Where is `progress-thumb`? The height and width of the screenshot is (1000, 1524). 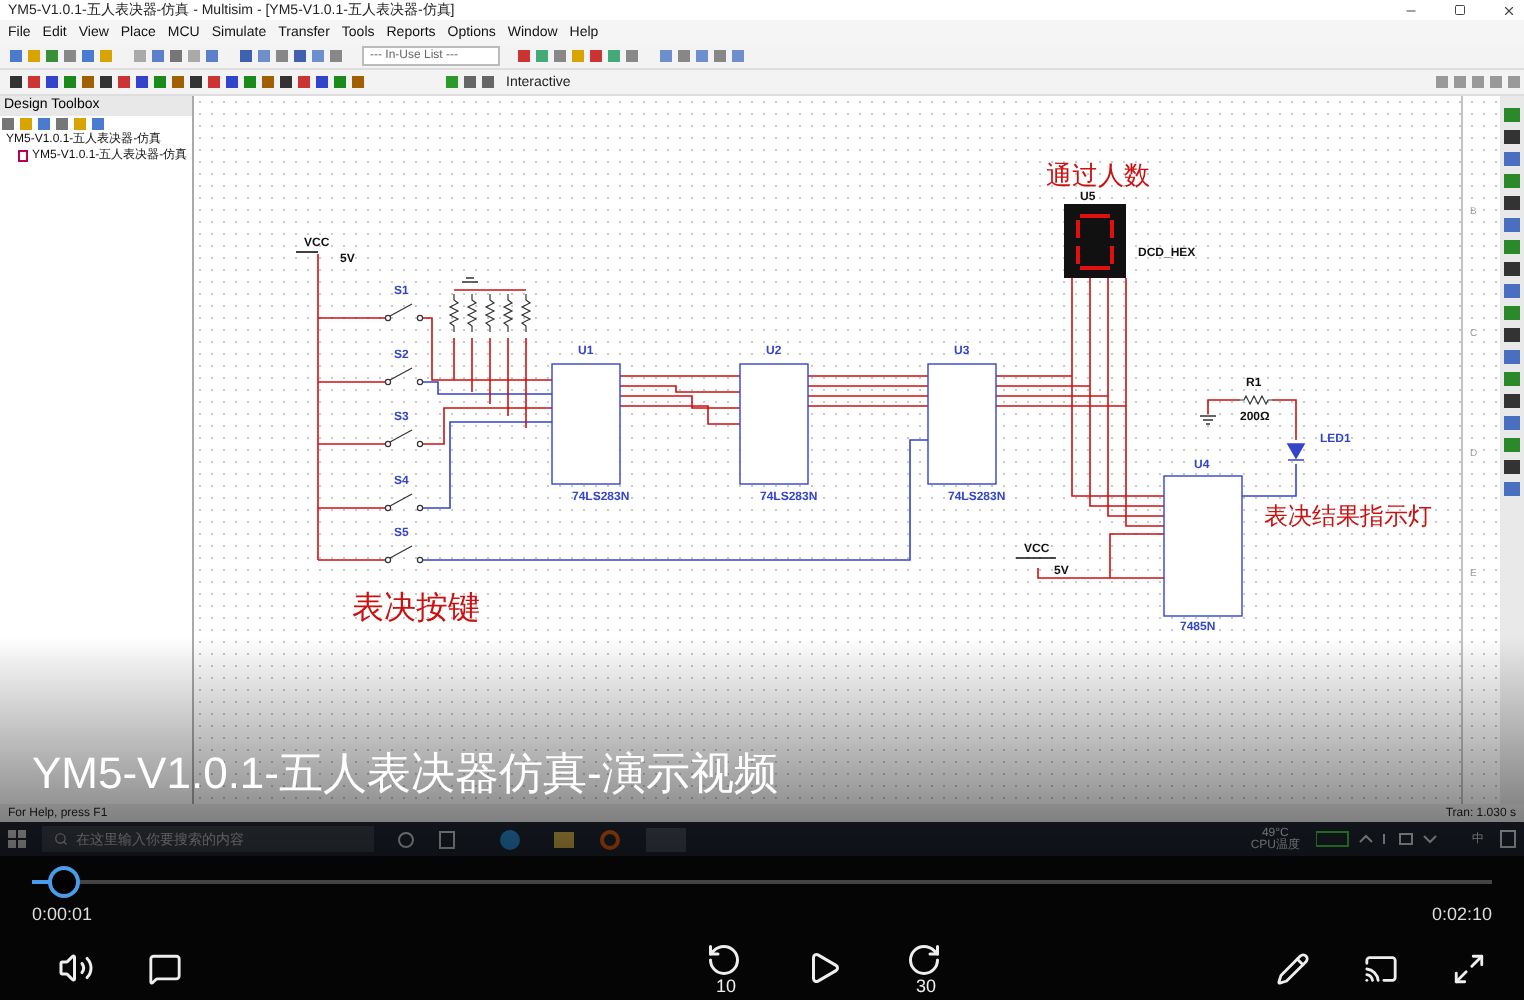
progress-thumb is located at coordinates (64, 882).